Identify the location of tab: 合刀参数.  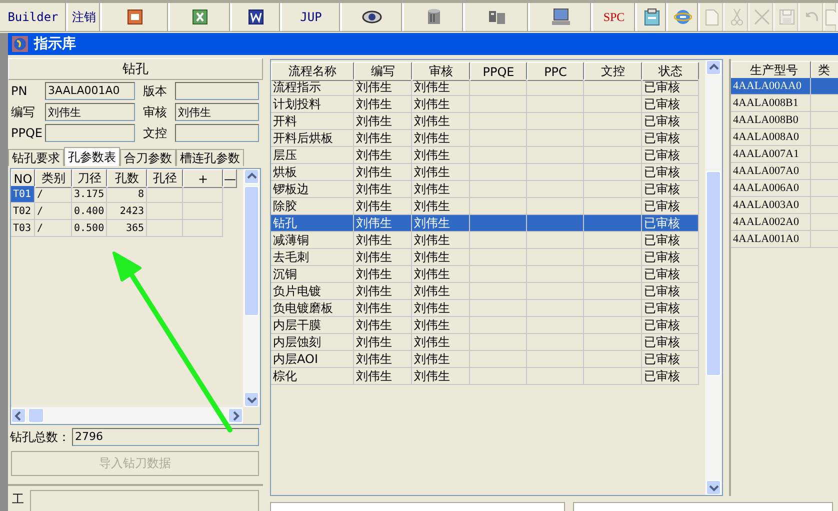
(148, 157).